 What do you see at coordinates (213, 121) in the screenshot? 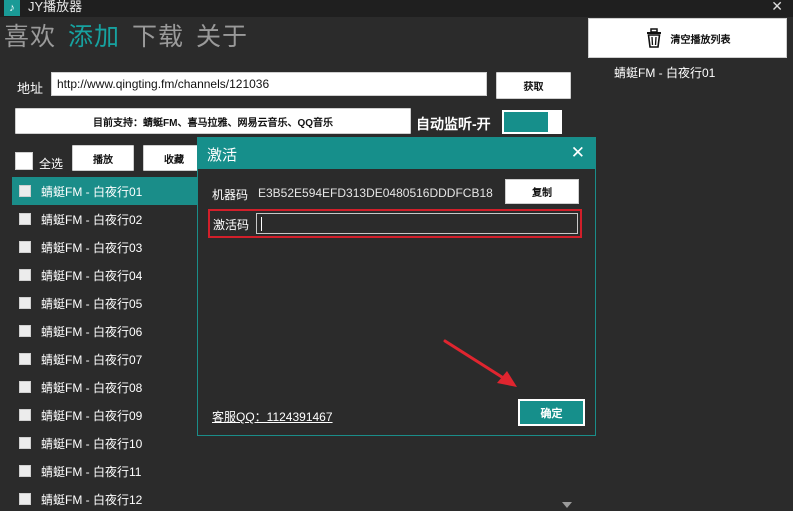
I see `support-banner: 目前支持：蜻蜓FM、喜马拉雅、网易云音乐、QQ音乐` at bounding box center [213, 121].